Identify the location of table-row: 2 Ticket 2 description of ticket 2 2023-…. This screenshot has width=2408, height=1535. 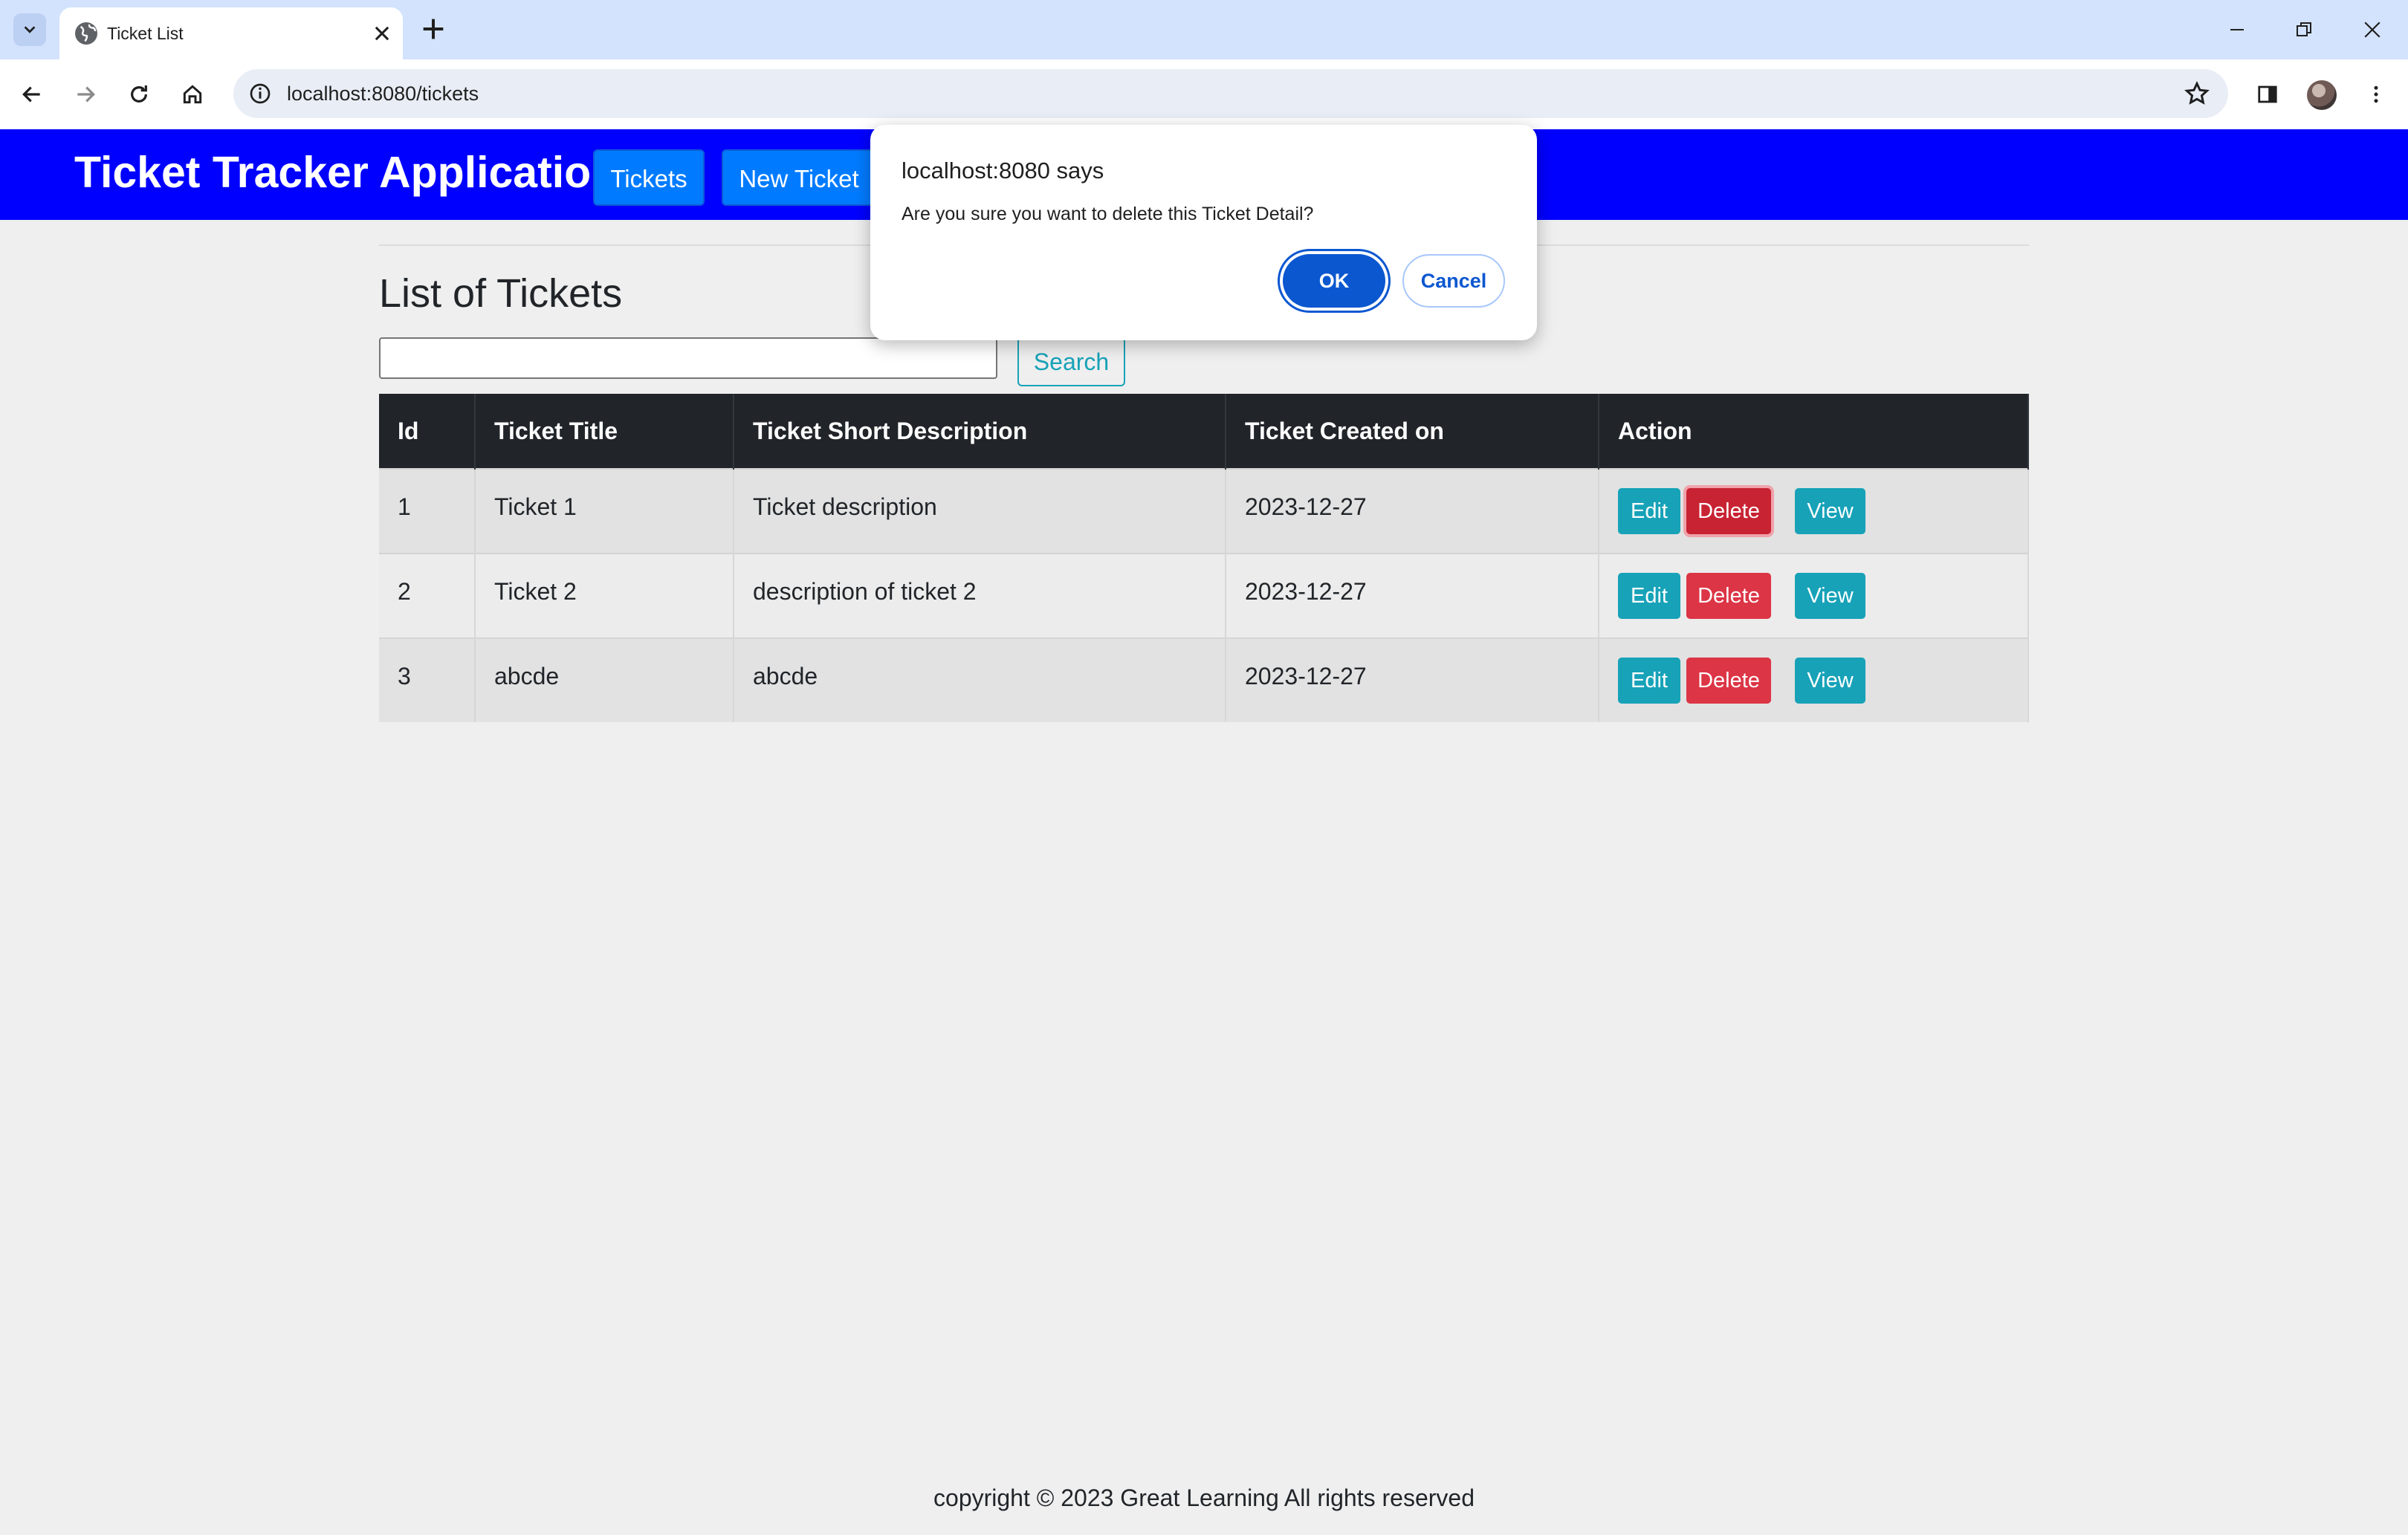
(1204, 595).